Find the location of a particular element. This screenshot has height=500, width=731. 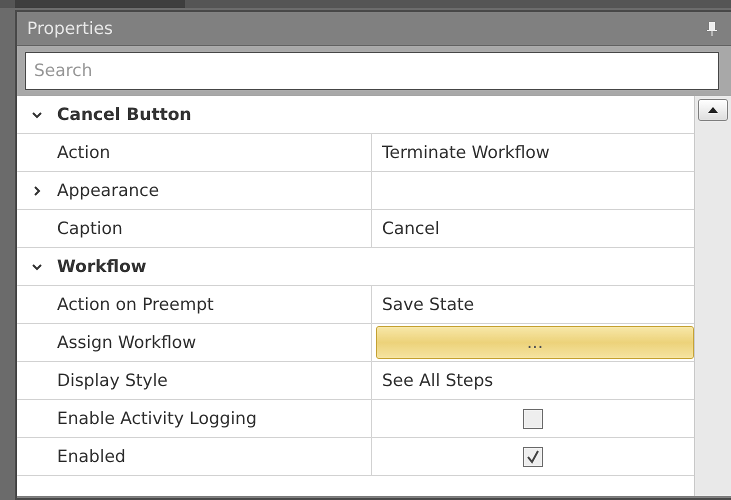

property-name: Enabled is located at coordinates (92, 456).